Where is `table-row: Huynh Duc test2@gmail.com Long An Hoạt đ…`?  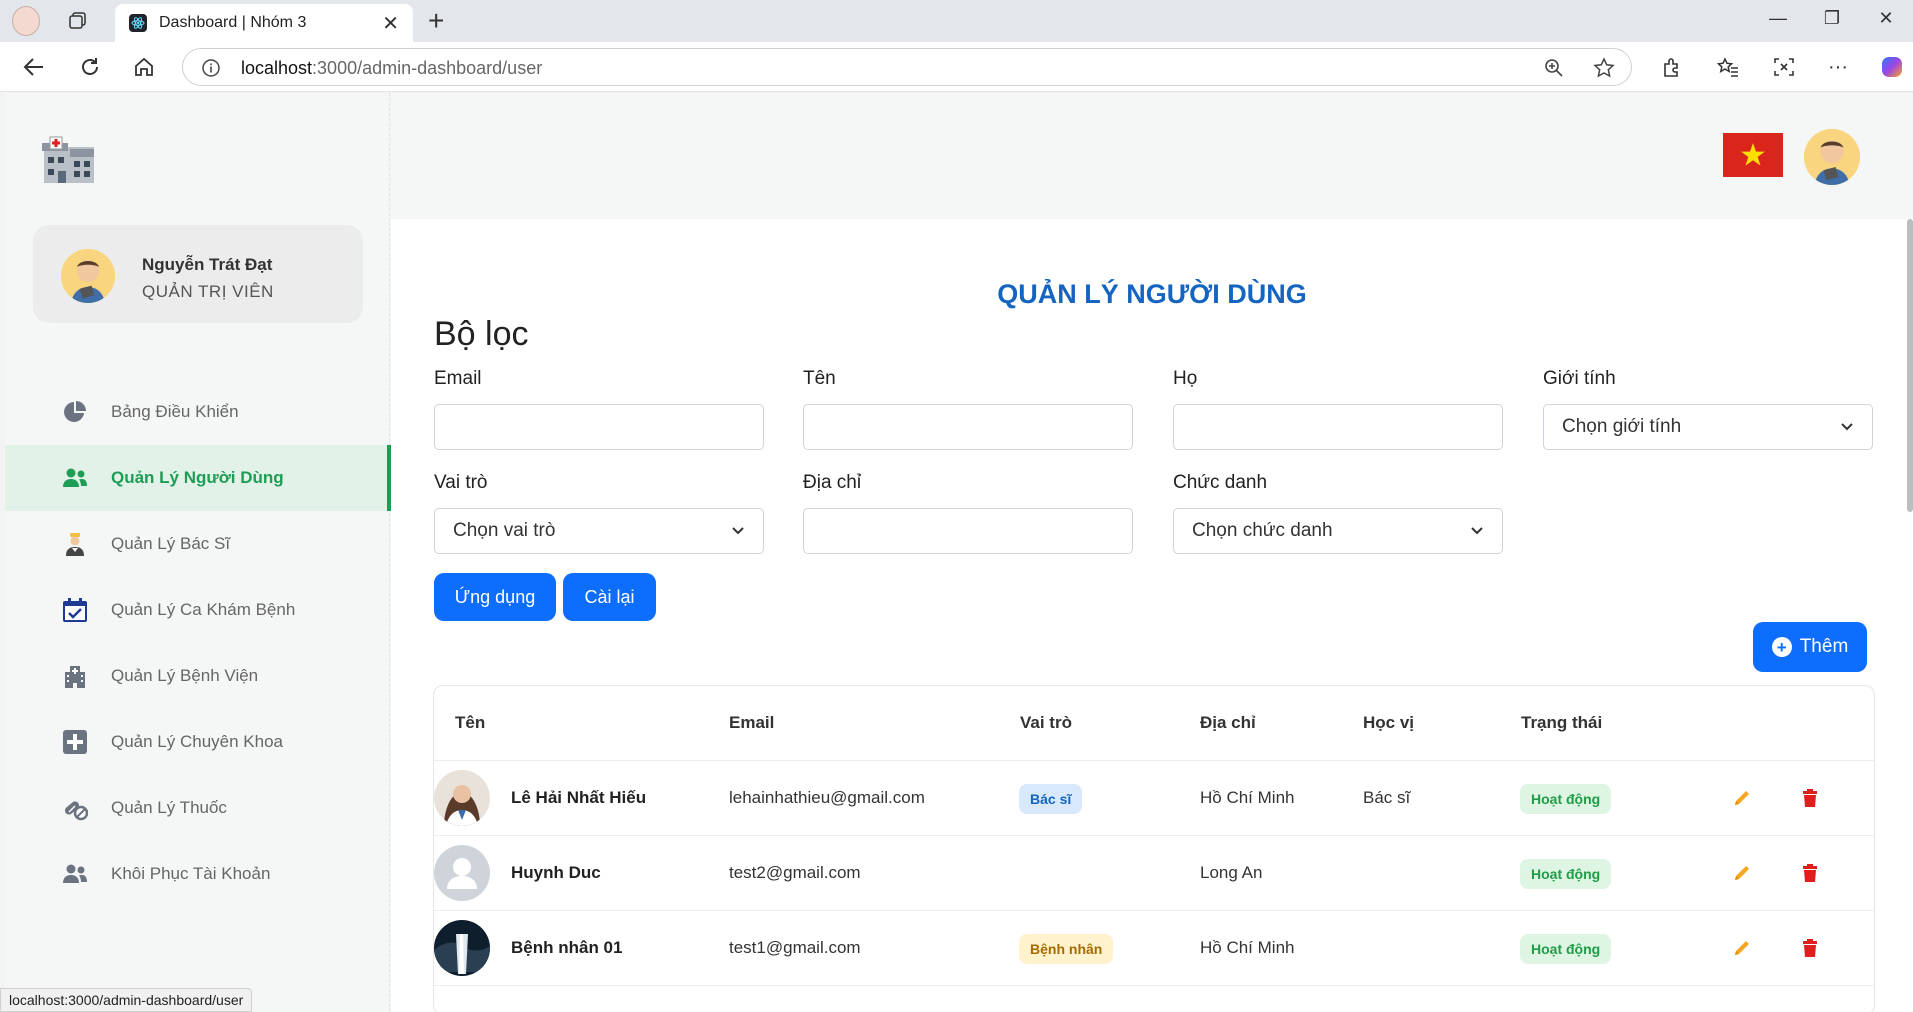
table-row: Huynh Duc test2@gmail.com Long An Hoạt đ… is located at coordinates (1154, 873).